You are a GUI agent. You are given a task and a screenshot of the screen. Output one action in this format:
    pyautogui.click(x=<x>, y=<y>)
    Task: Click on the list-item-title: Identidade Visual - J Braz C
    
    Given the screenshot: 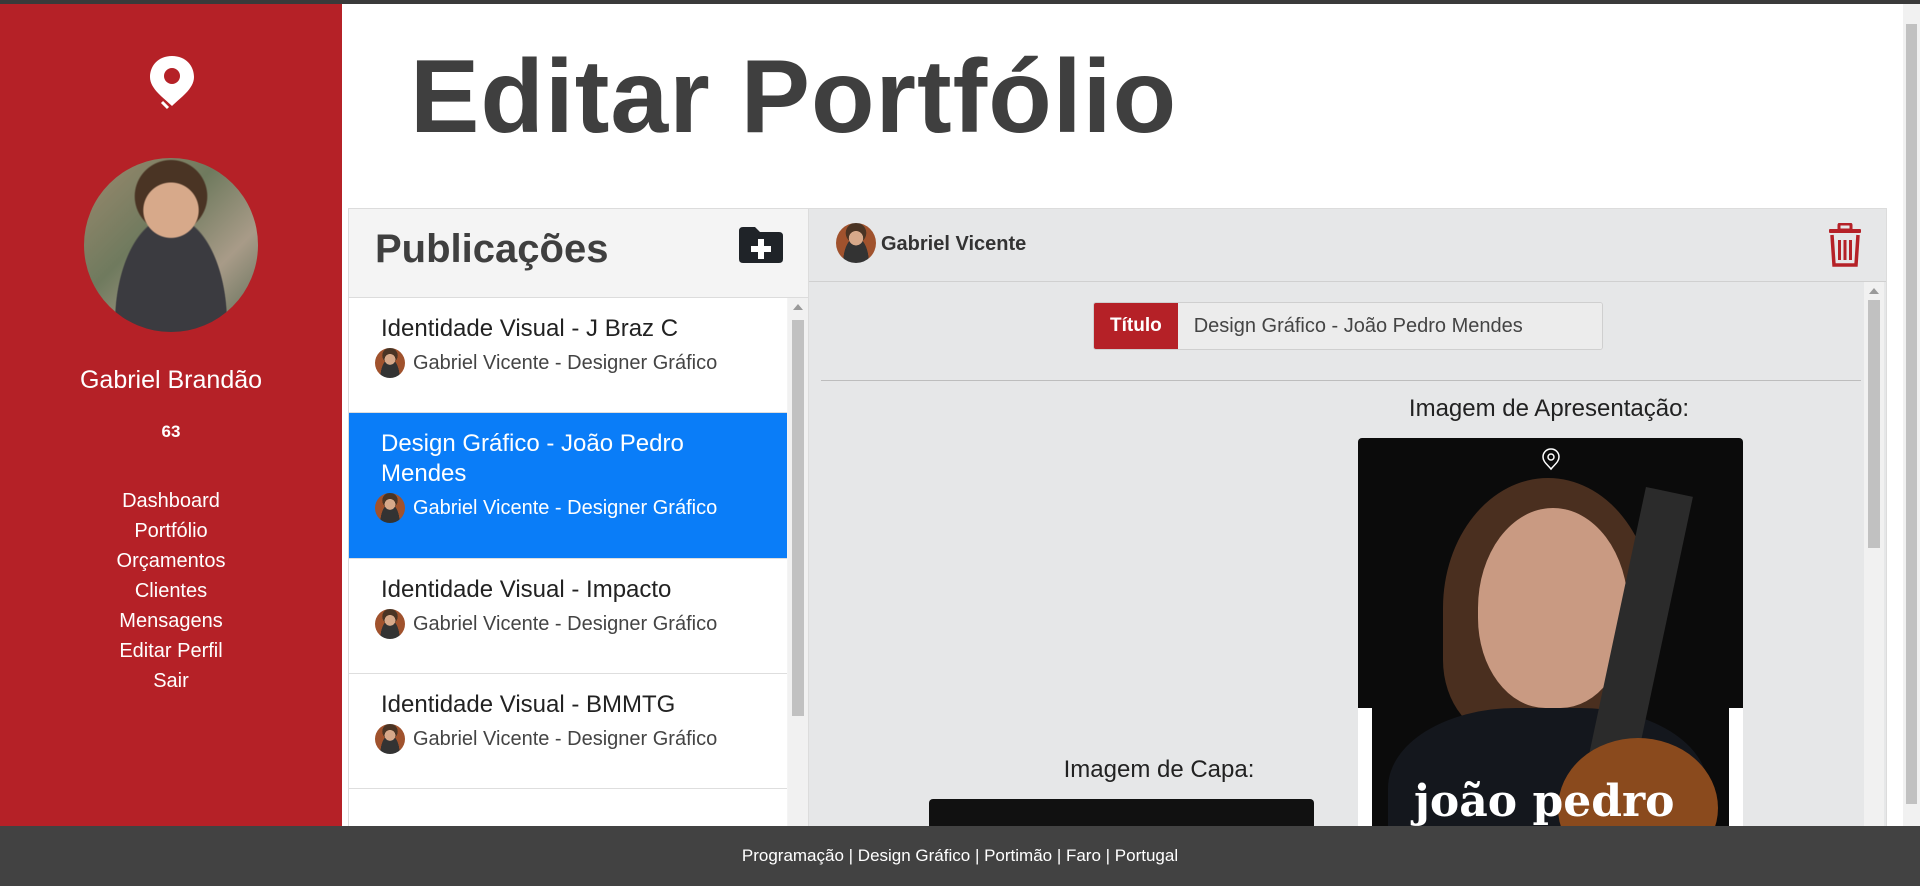 What is the action you would take?
    pyautogui.click(x=530, y=328)
    